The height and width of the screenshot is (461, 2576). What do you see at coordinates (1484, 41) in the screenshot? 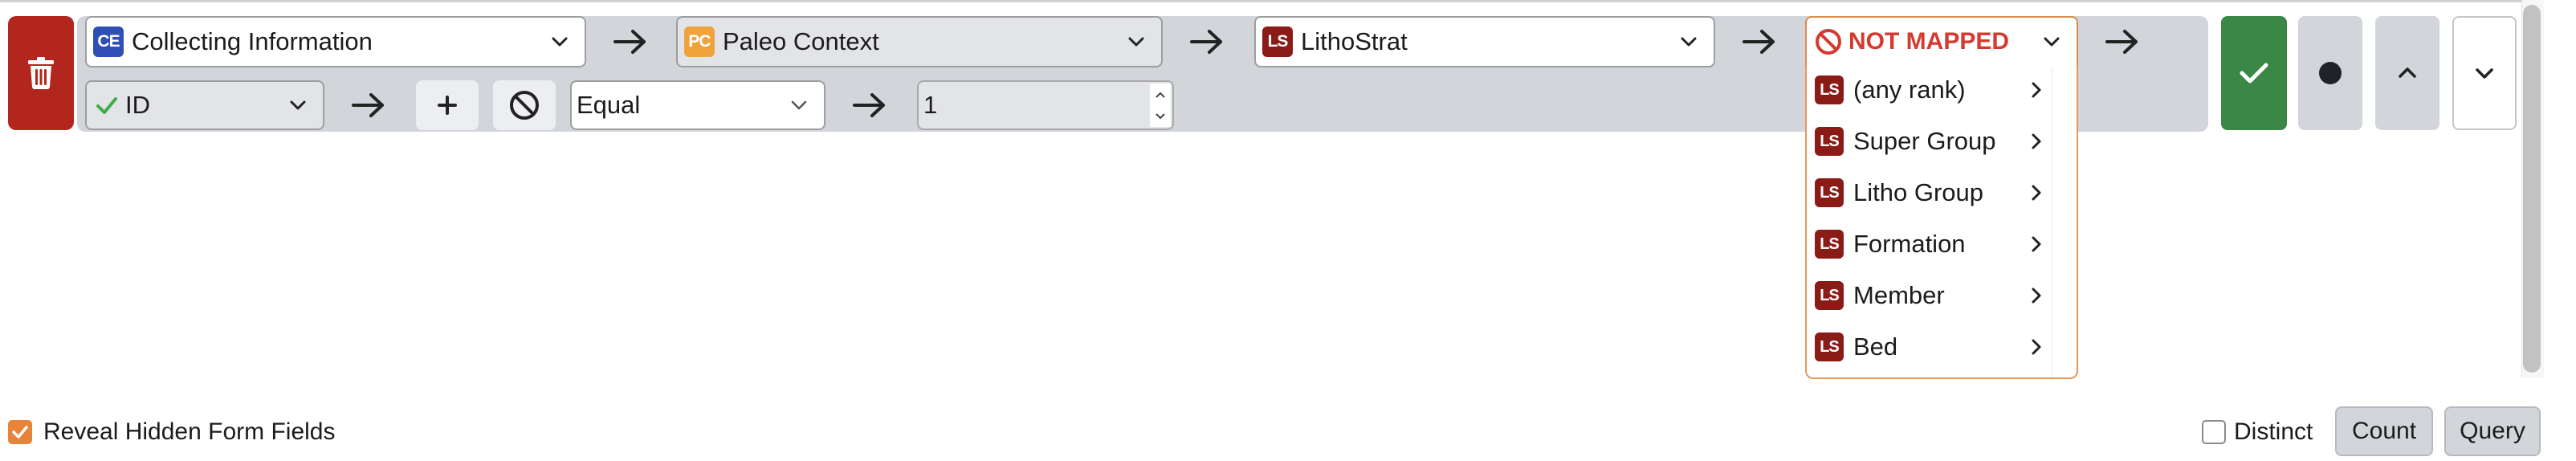
I see `lithostrat-select: LS LithoStrat` at bounding box center [1484, 41].